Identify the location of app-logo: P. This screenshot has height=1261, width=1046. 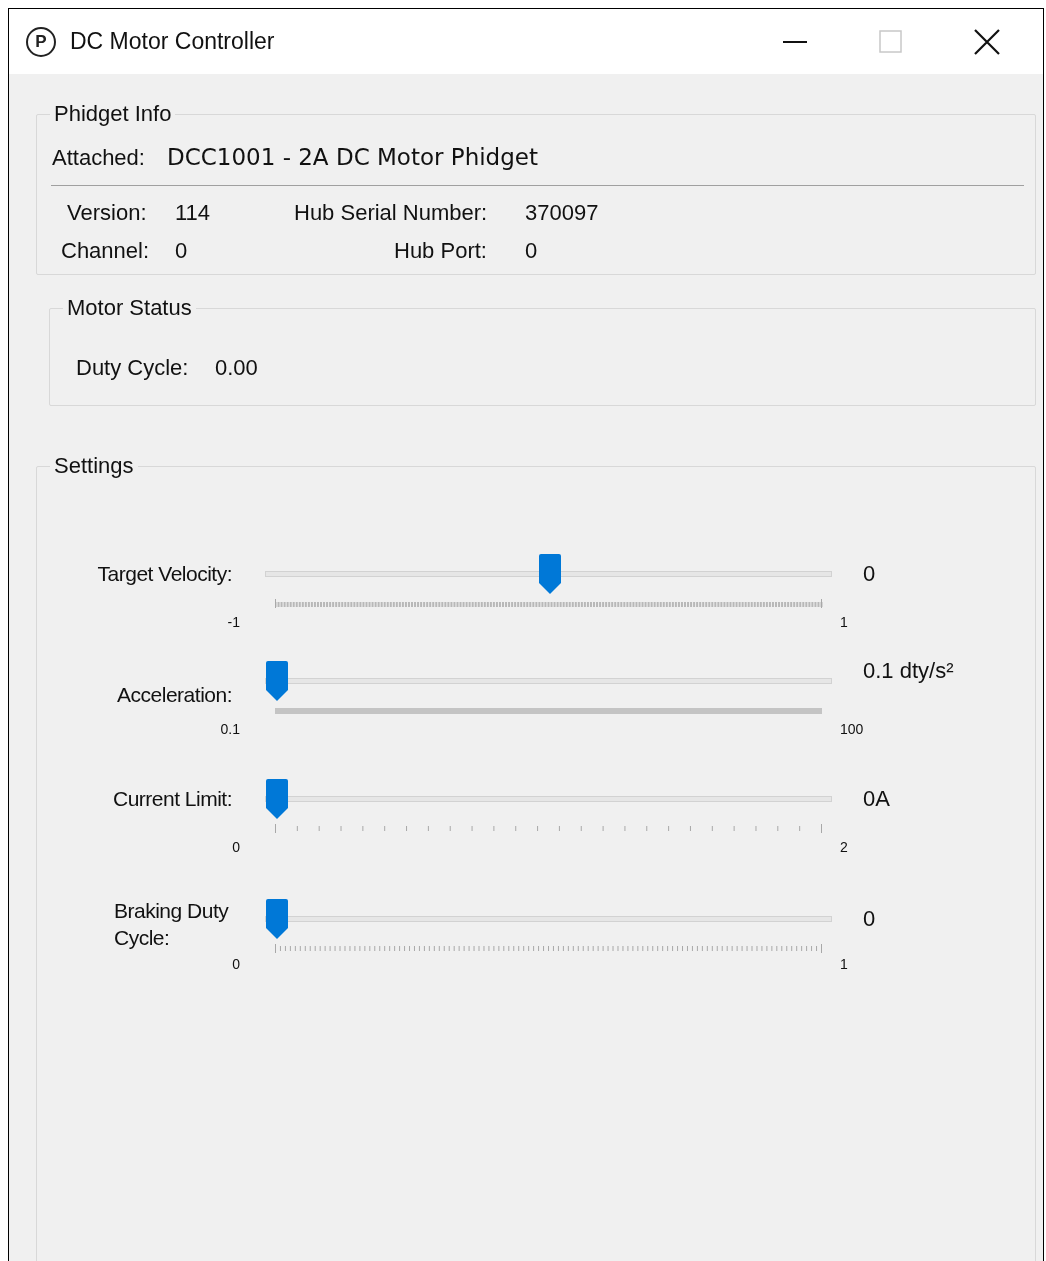
(41, 41).